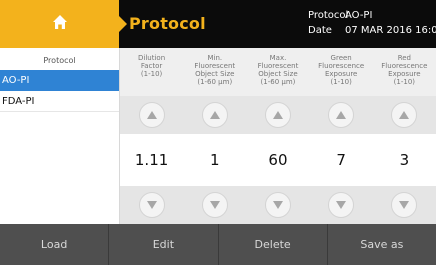  I want to click on column-header: Dilution Factor (1-10), so click(151, 72).